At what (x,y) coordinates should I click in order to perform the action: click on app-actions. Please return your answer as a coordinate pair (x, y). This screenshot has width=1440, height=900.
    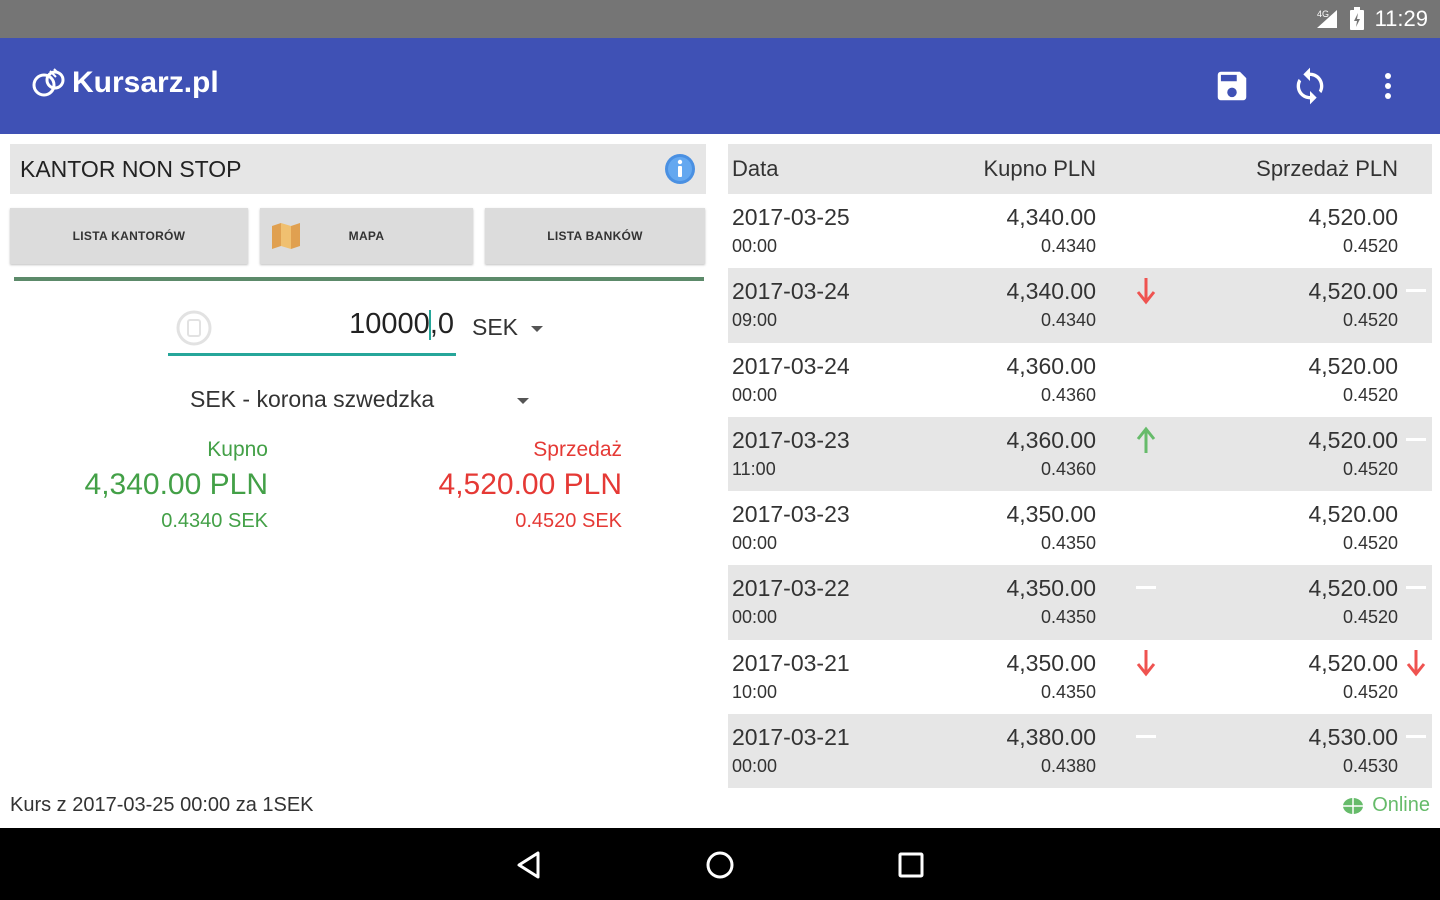
    Looking at the image, I should click on (1310, 86).